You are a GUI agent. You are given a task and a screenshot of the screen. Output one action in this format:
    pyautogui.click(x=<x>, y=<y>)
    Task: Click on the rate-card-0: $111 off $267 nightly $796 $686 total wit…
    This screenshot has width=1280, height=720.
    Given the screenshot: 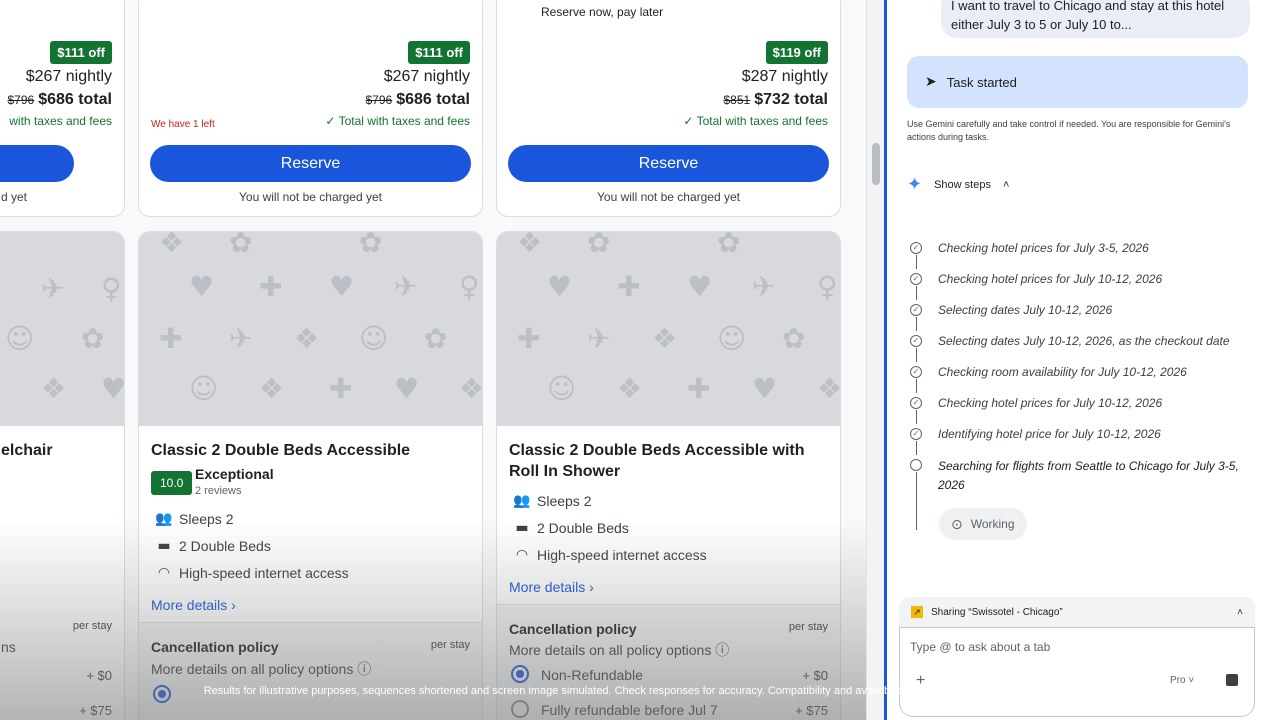 What is the action you would take?
    pyautogui.click(x=62, y=108)
    